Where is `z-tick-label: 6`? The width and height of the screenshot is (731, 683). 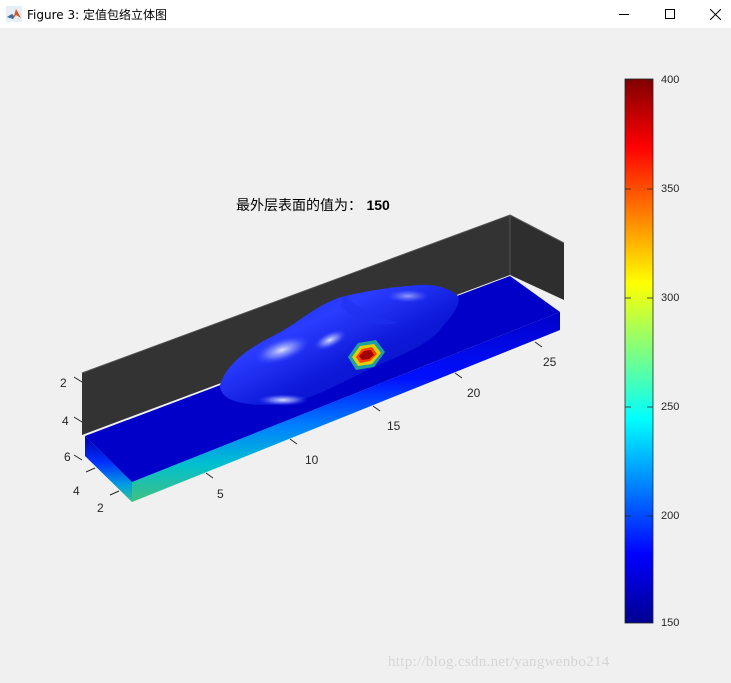 z-tick-label: 6 is located at coordinates (67, 457).